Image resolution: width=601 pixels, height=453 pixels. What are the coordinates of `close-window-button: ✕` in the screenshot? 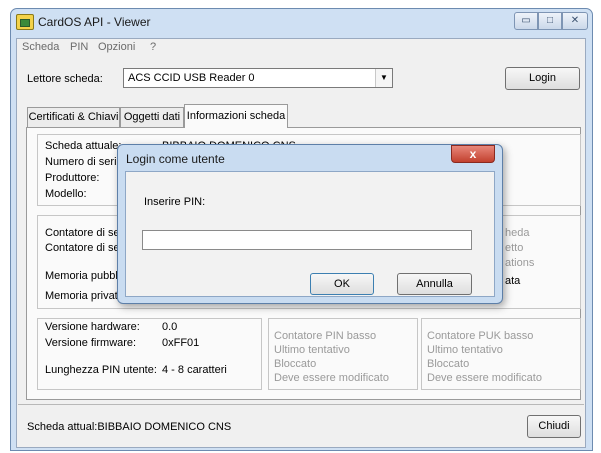 It's located at (575, 21).